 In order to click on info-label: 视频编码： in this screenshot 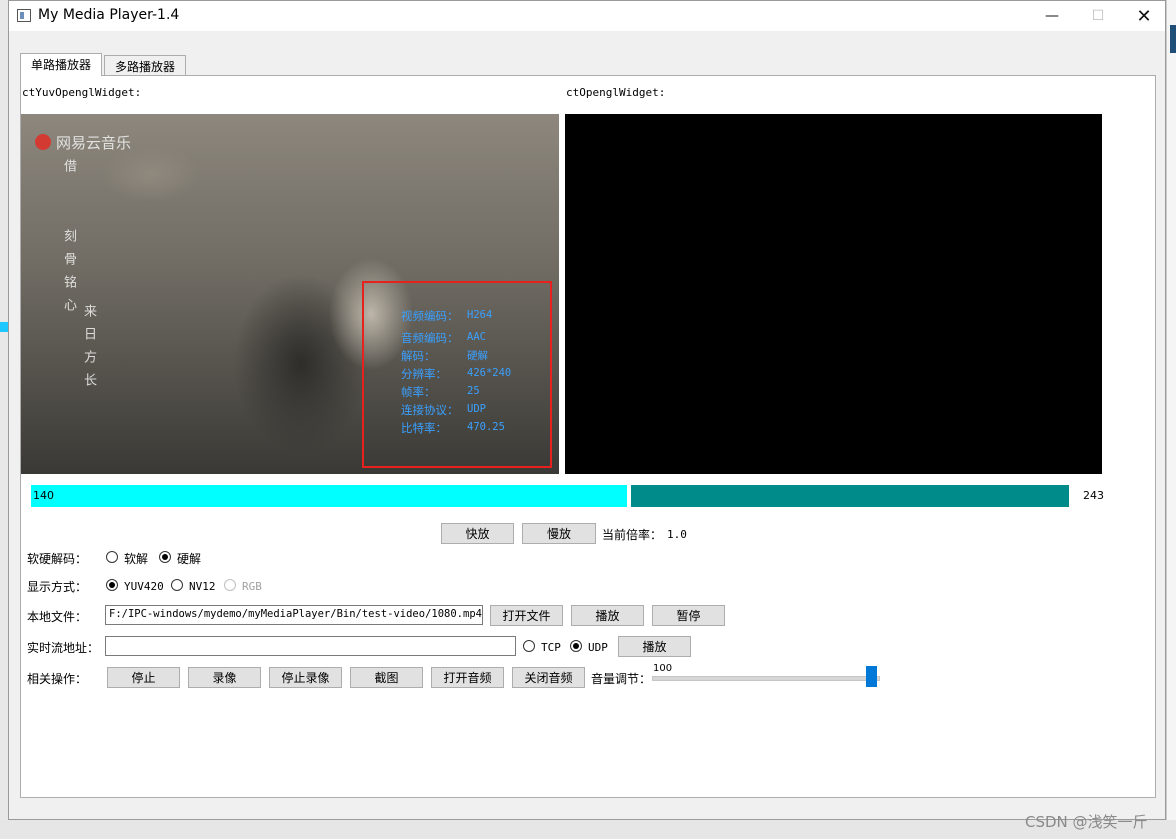, I will do `click(430, 316)`.